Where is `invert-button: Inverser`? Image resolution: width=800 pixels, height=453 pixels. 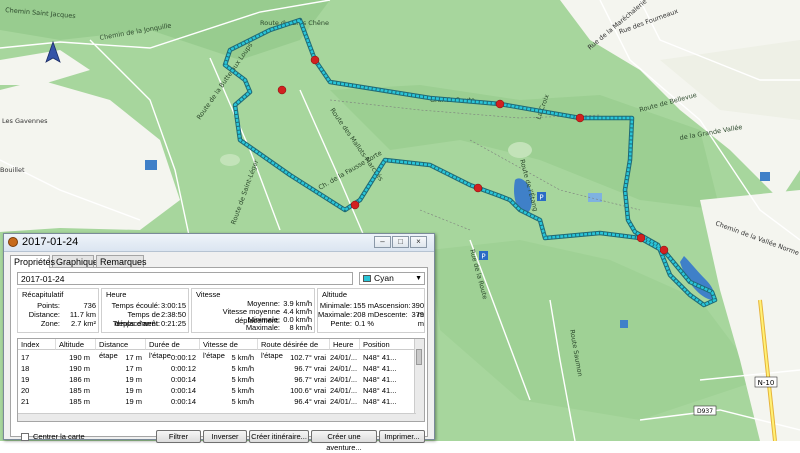
invert-button: Inverser is located at coordinates (225, 436).